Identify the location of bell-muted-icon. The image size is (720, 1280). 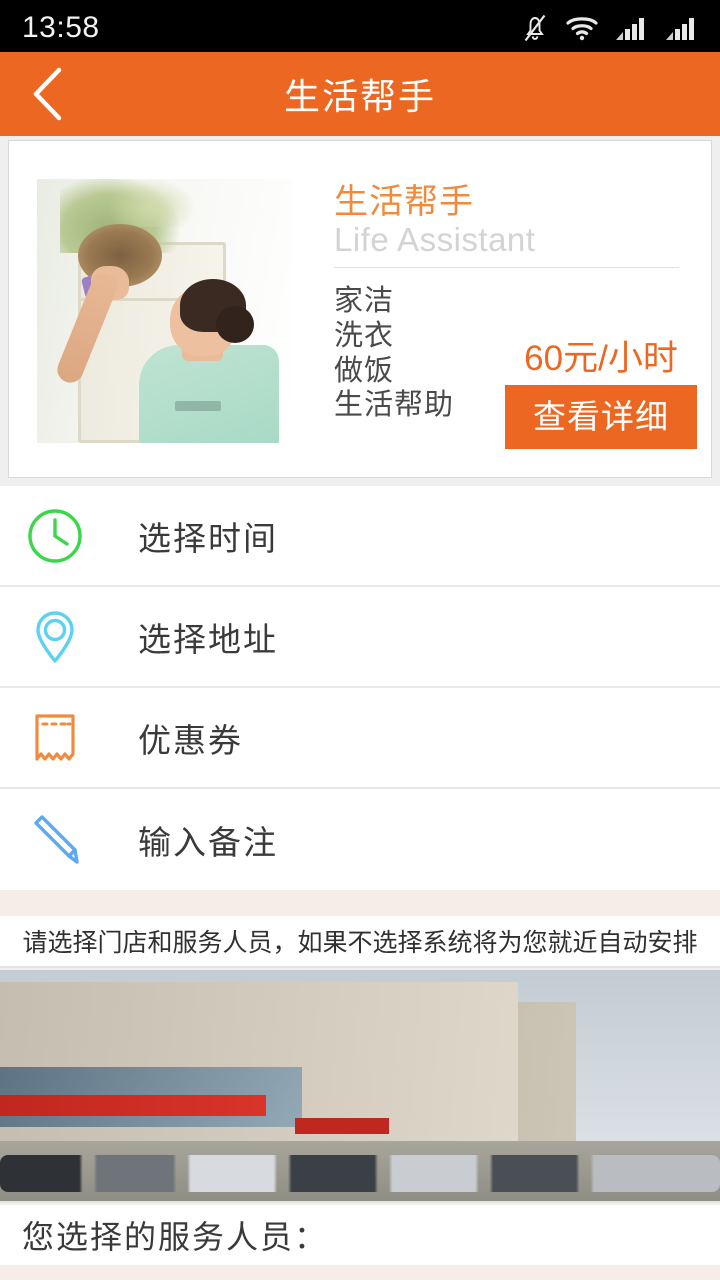
(535, 28).